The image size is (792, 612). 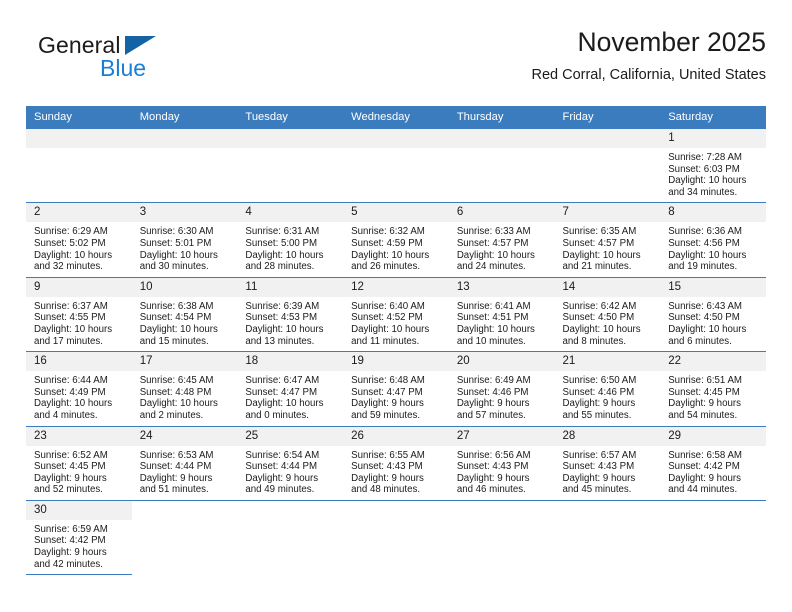 I want to click on day-number: 15, so click(x=713, y=287).